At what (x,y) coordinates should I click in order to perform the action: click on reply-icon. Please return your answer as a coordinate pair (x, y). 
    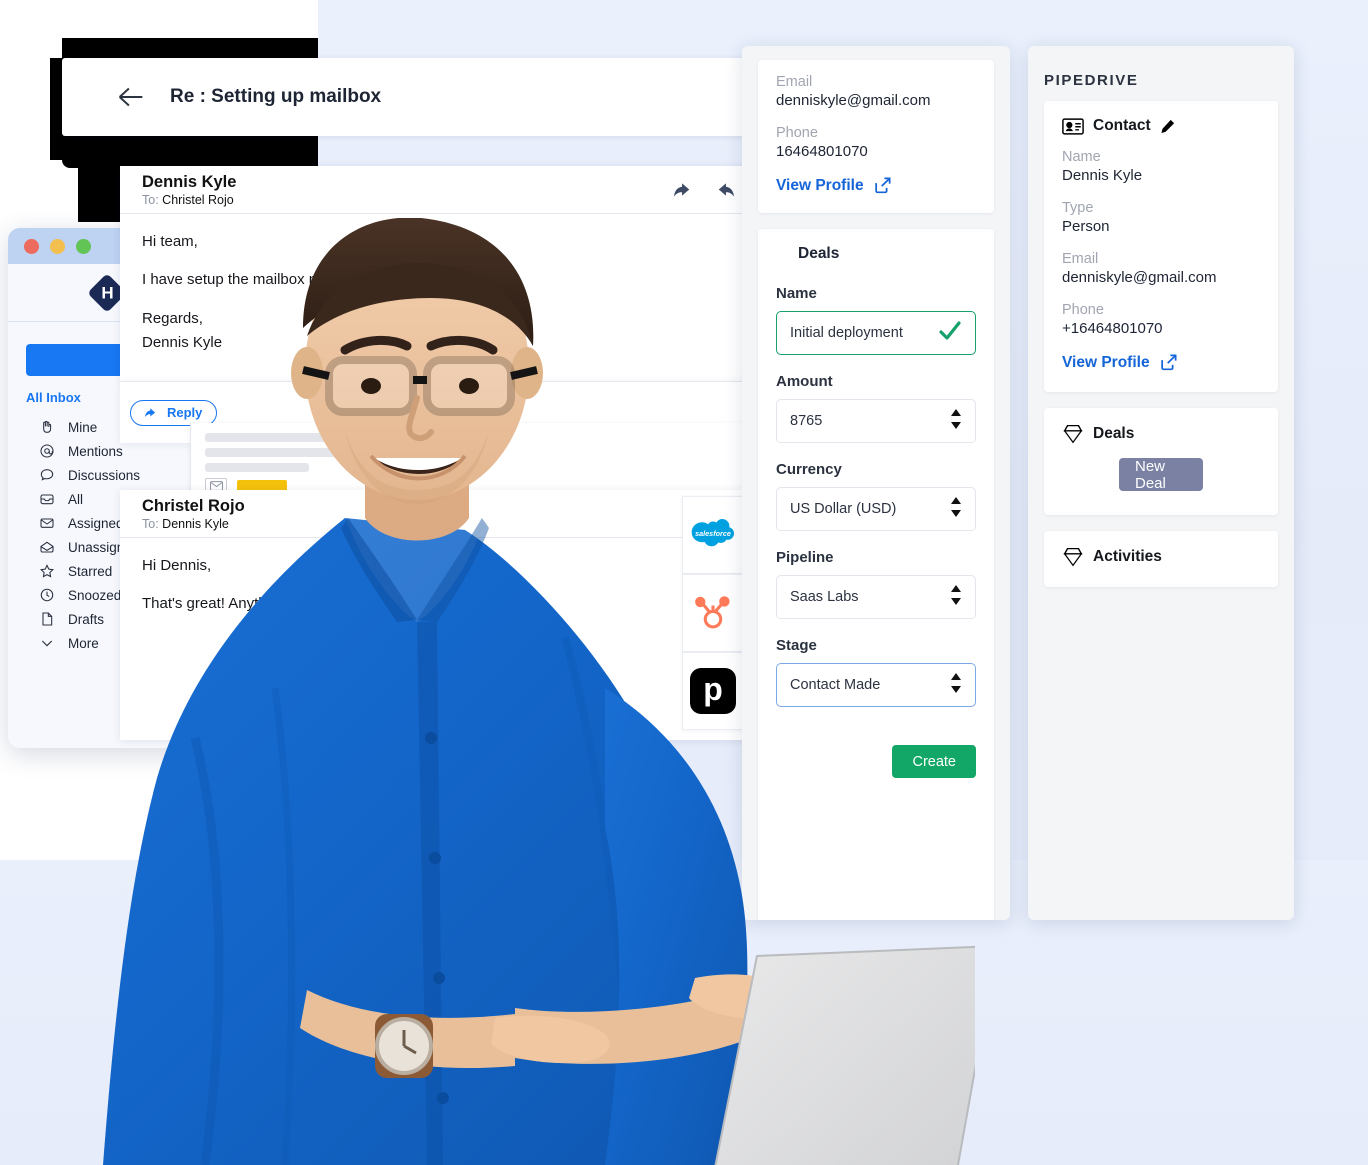
    Looking at the image, I should click on (685, 192).